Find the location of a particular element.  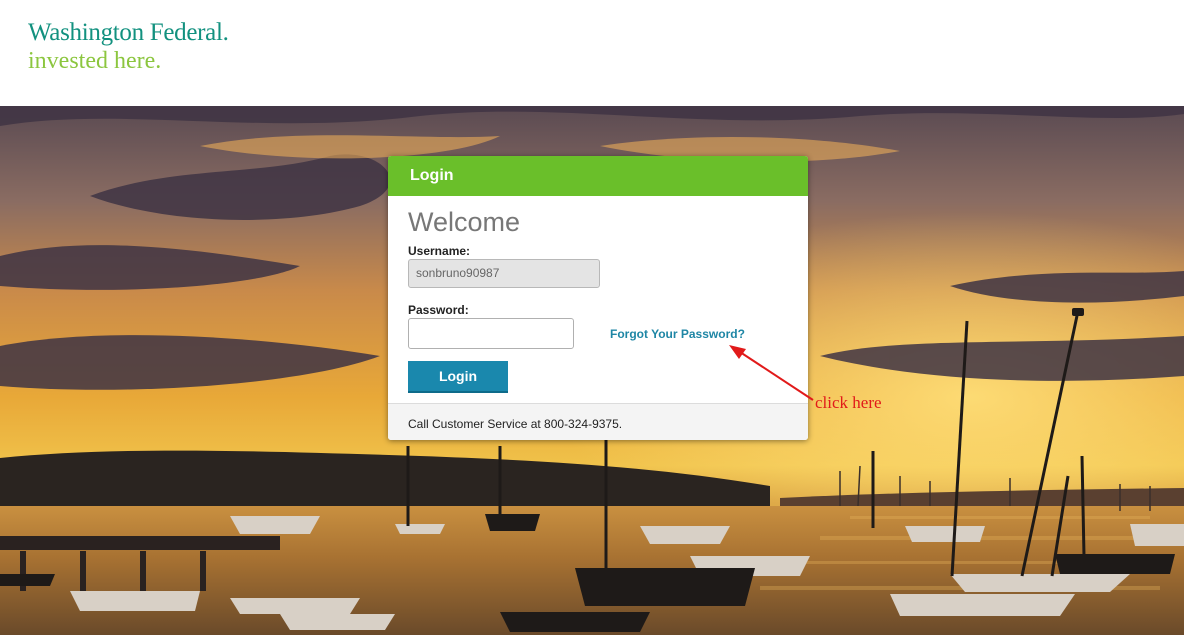

username-label: Username: is located at coordinates (439, 251).